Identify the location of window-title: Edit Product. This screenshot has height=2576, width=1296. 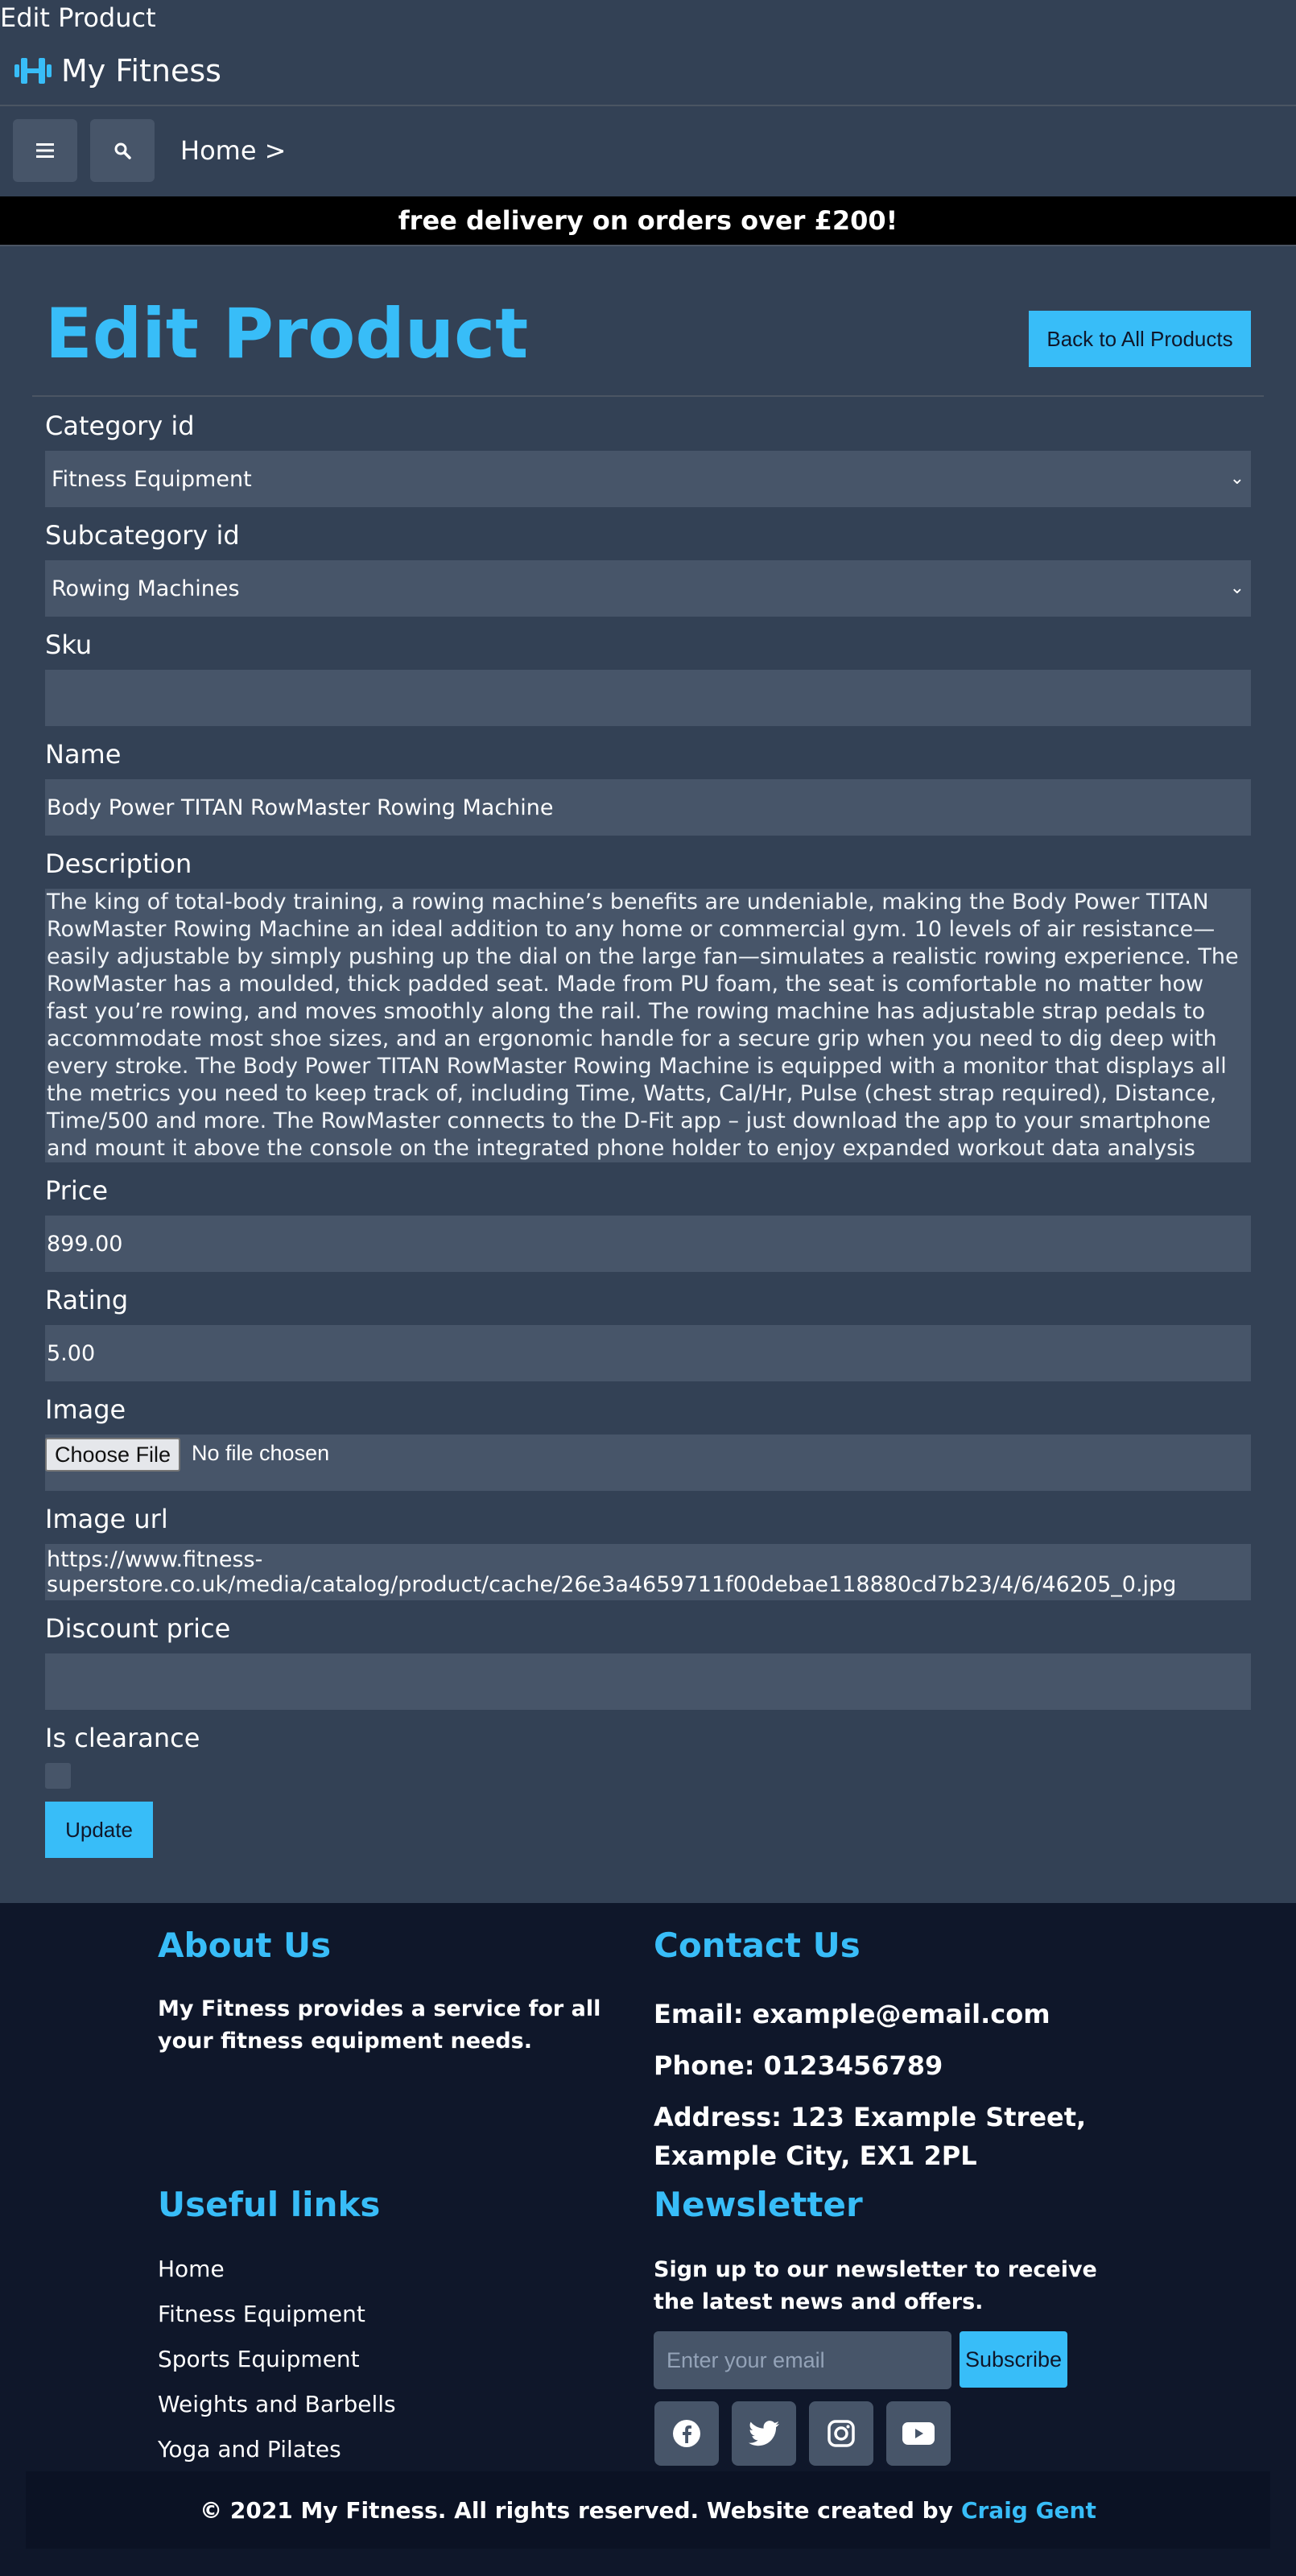
(78, 17).